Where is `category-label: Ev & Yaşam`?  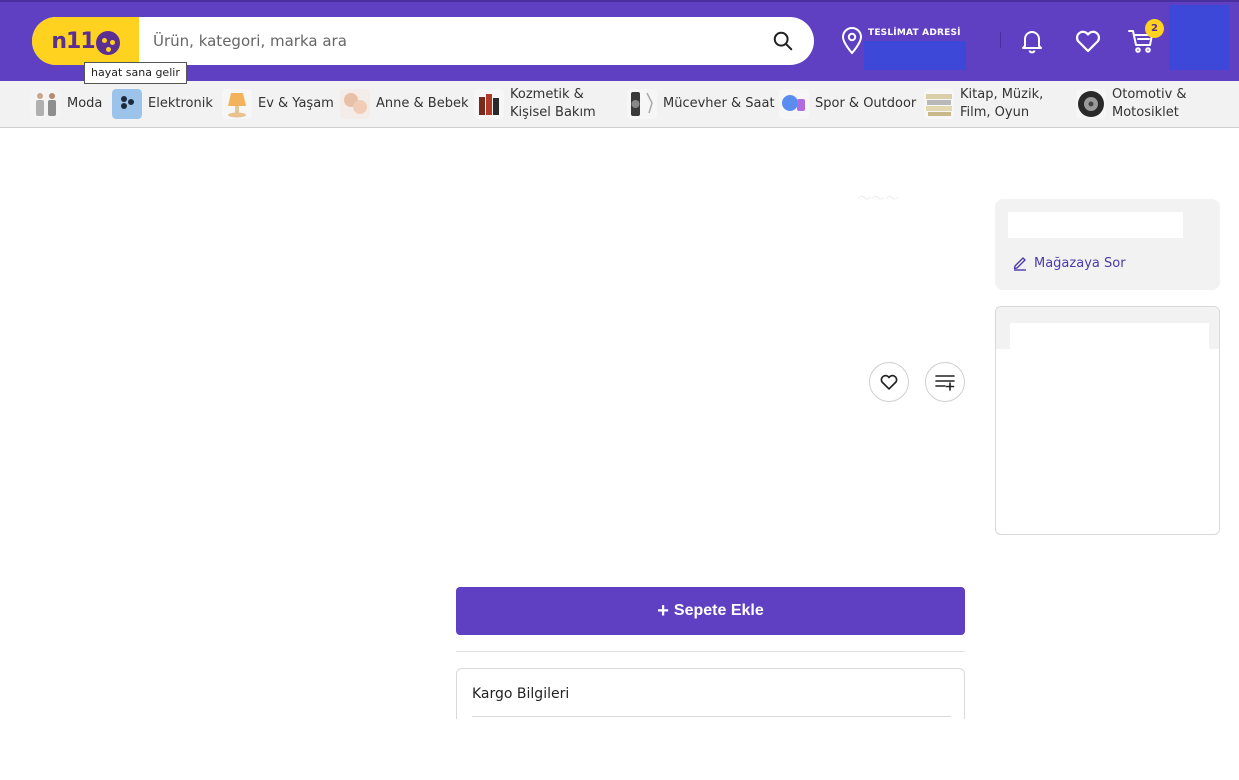
category-label: Ev & Yaşam is located at coordinates (296, 103).